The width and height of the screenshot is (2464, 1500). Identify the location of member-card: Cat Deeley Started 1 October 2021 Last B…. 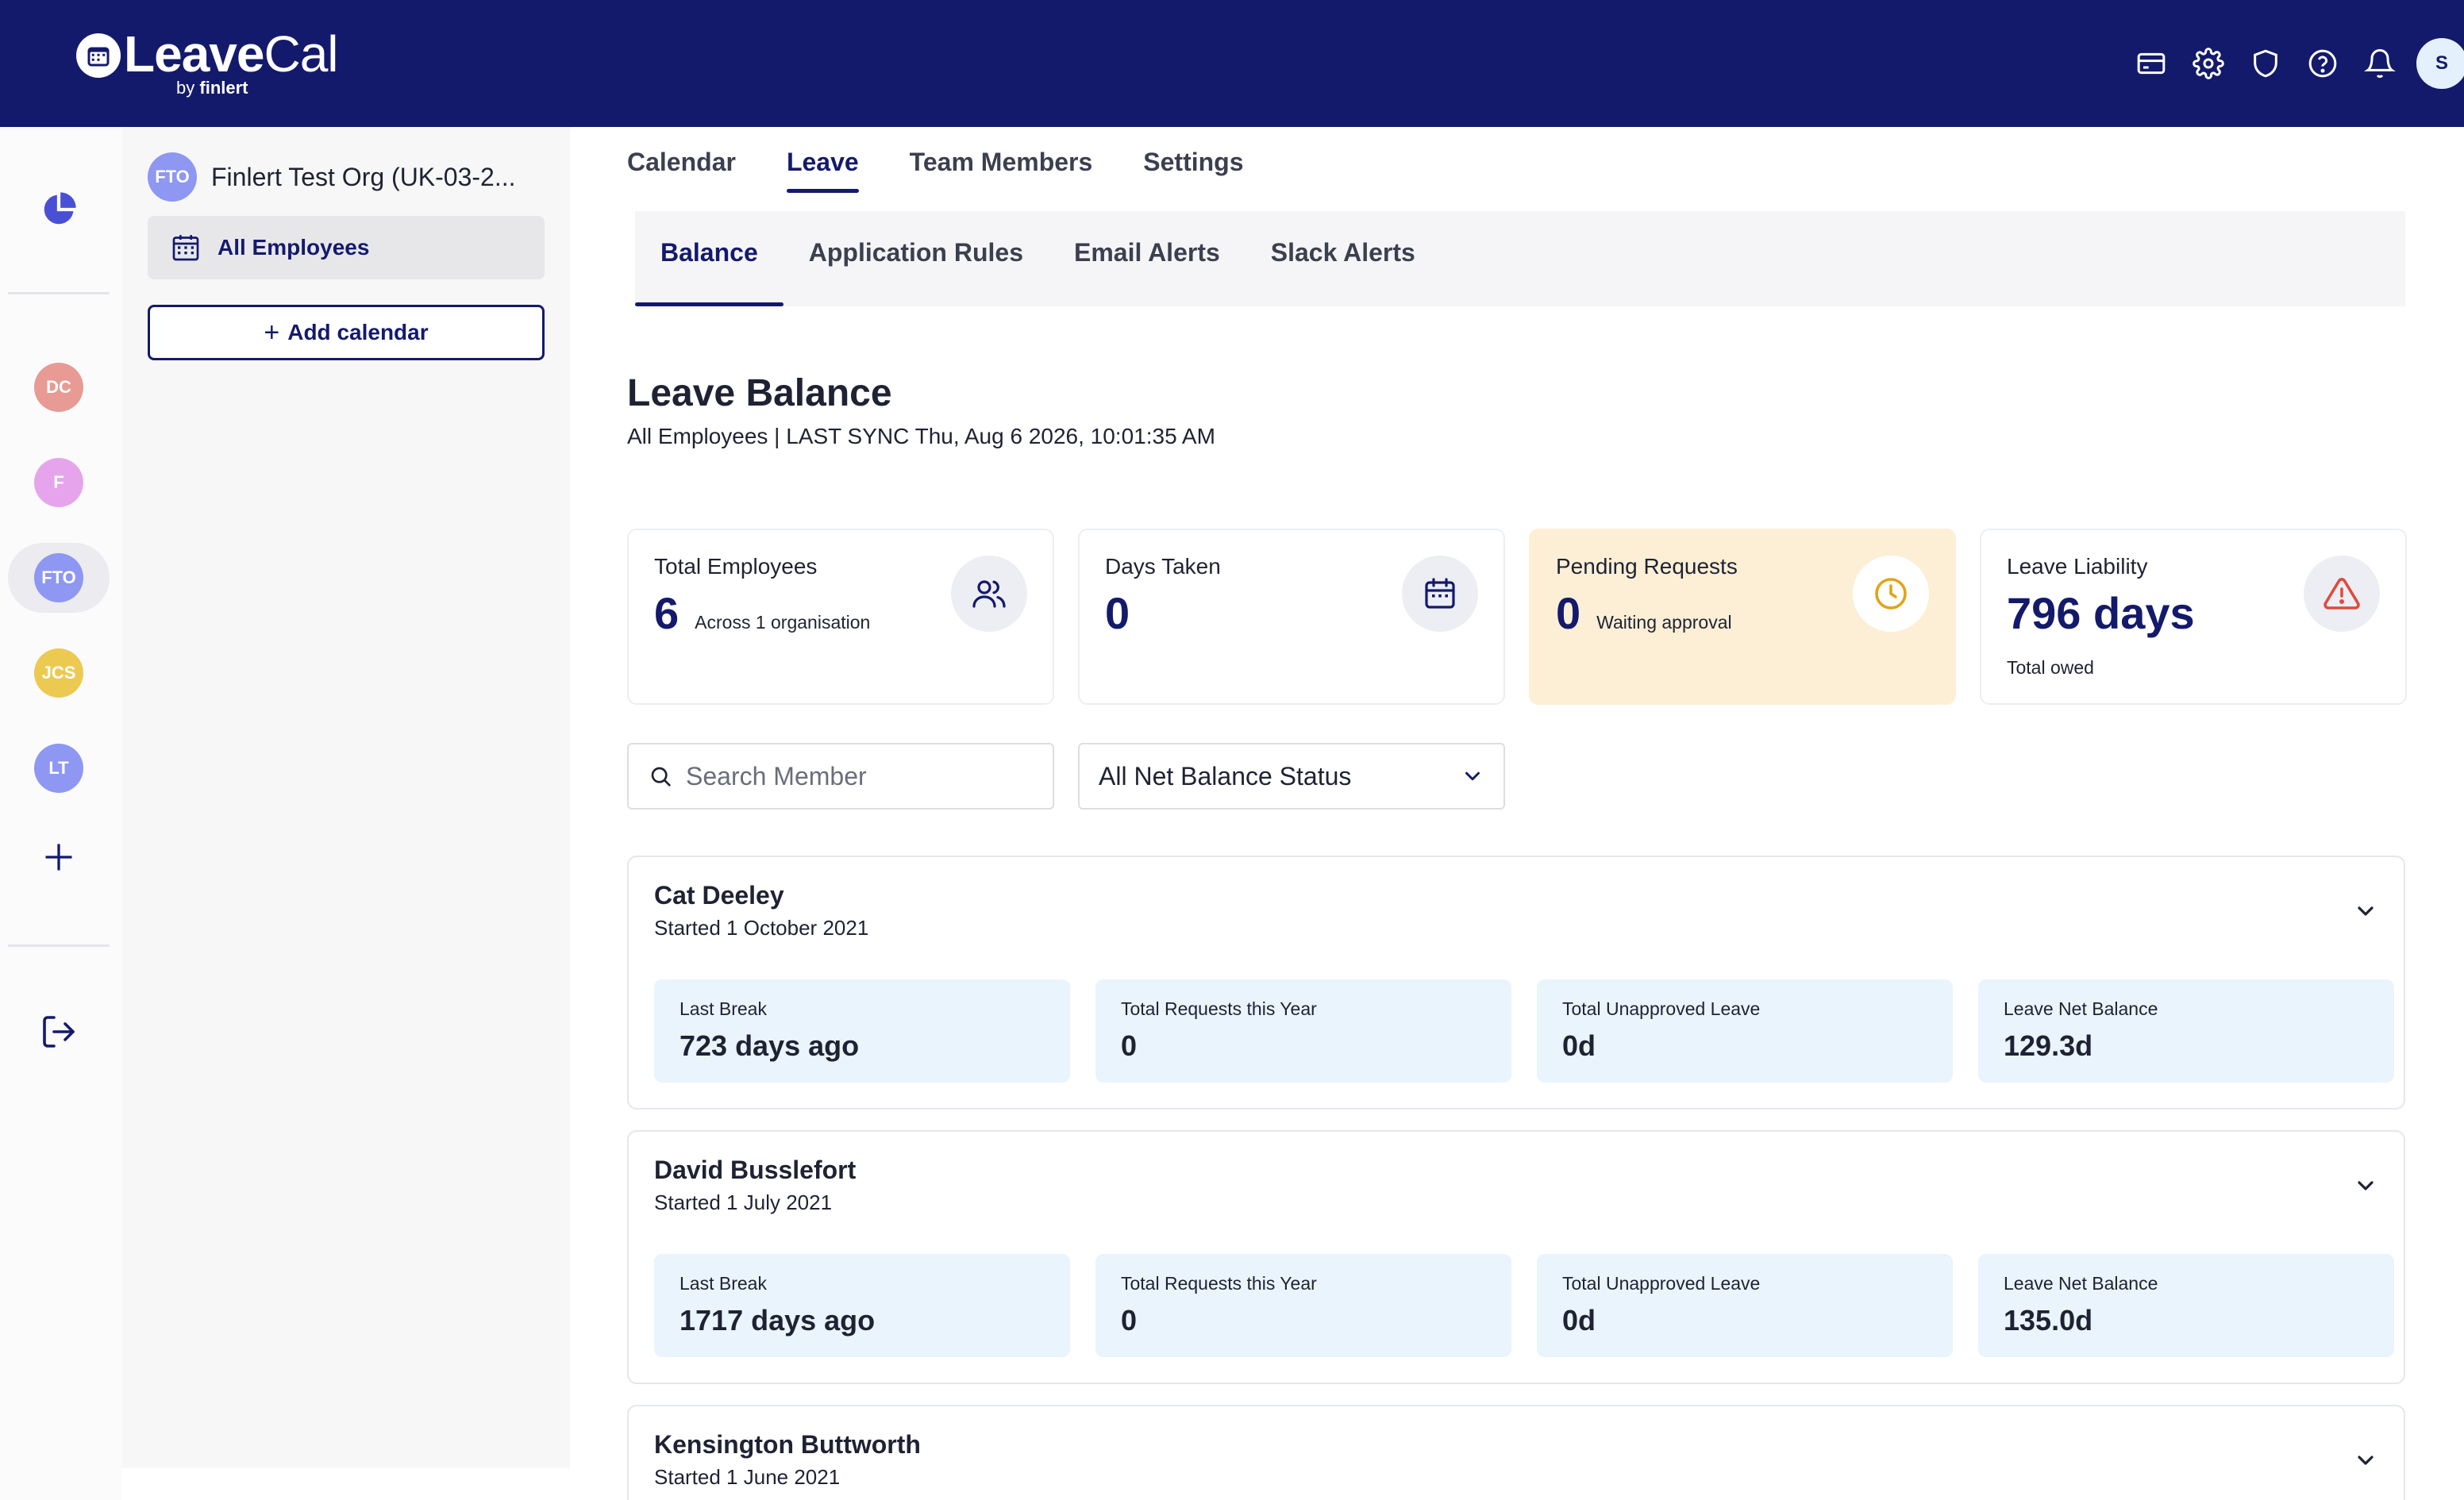
(1516, 983).